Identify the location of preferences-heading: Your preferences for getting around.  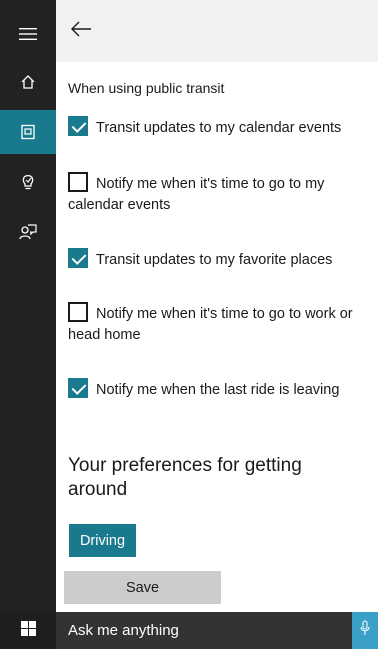
(185, 477).